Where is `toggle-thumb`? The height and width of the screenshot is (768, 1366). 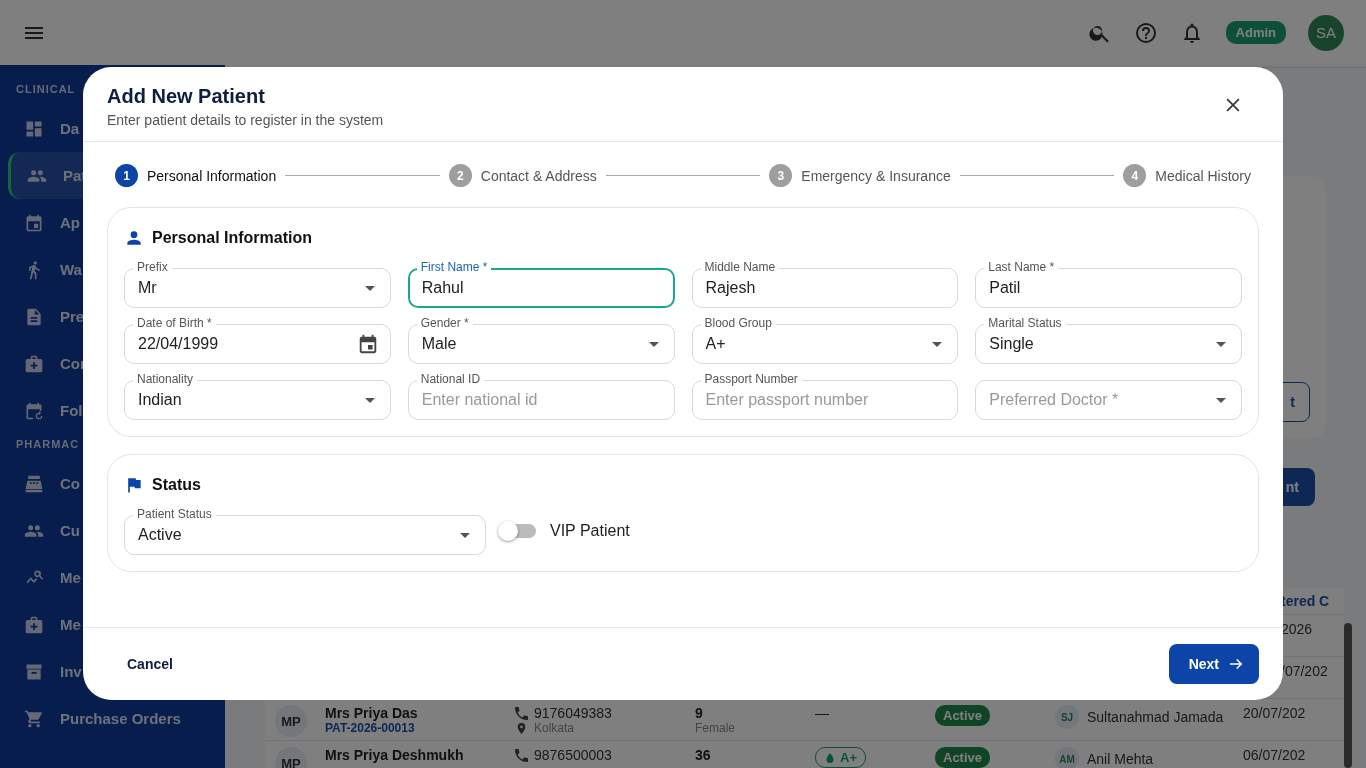
toggle-thumb is located at coordinates (508, 531).